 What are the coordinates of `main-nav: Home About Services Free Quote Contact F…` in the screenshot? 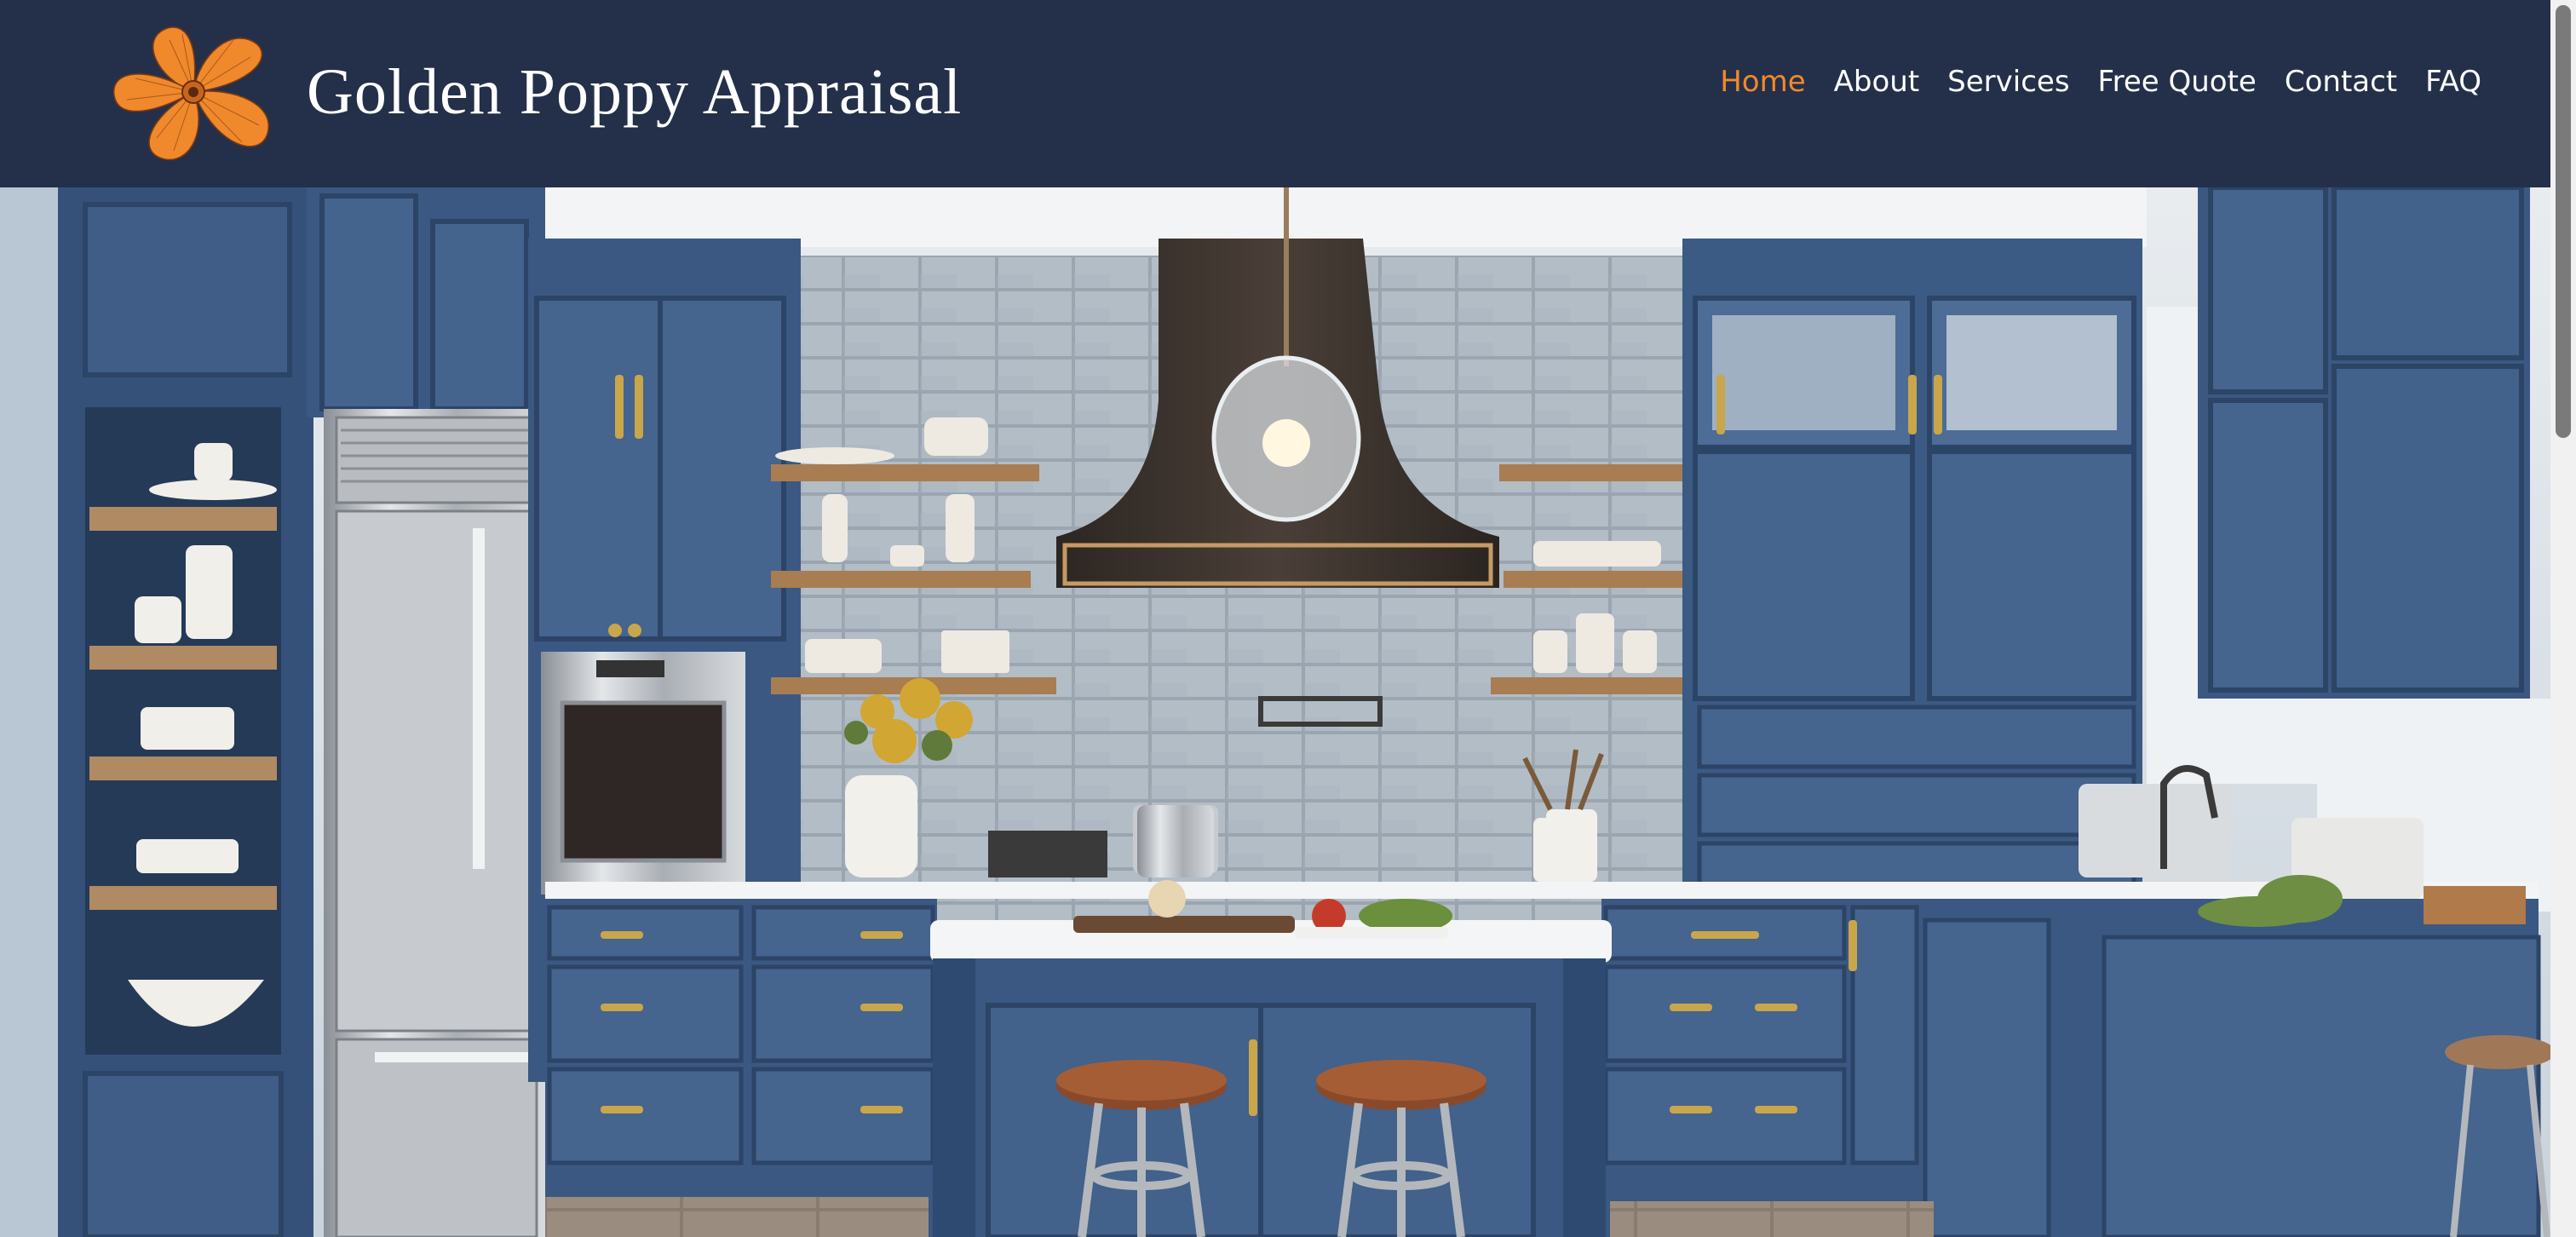 It's located at (2100, 82).